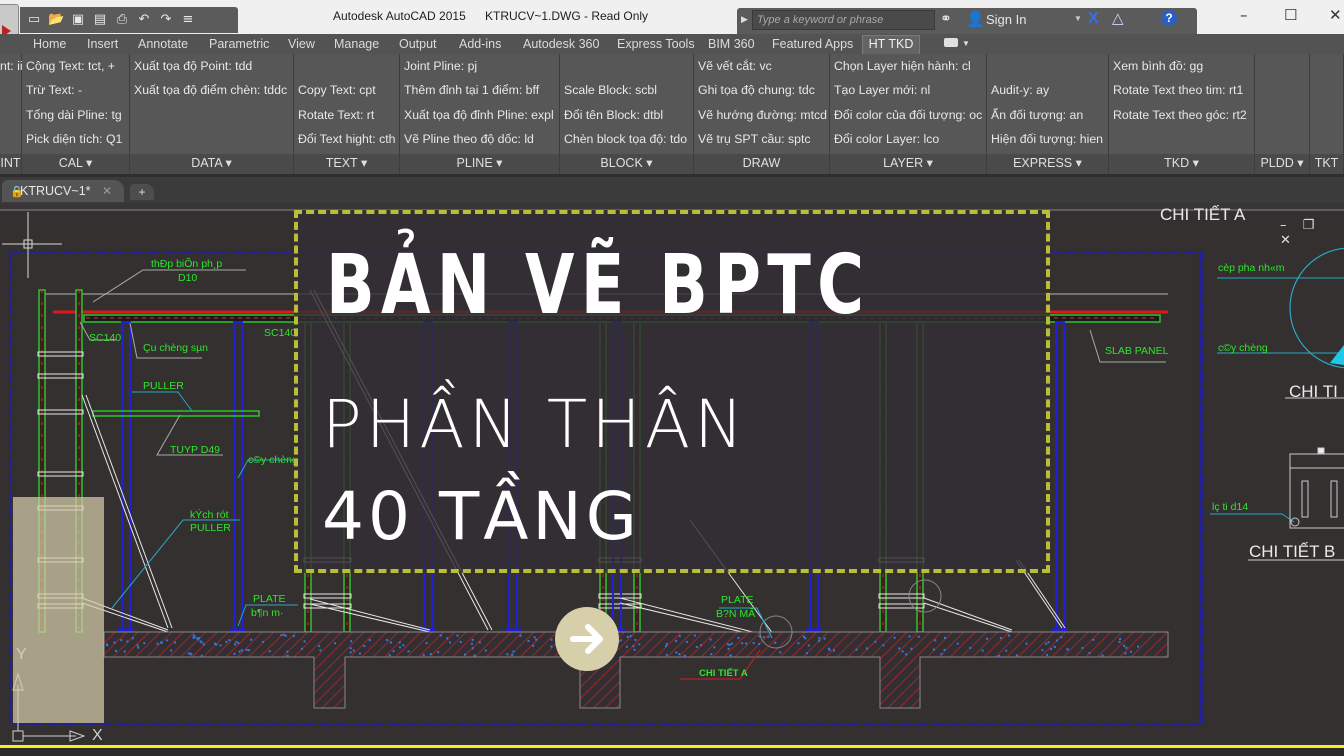 The height and width of the screenshot is (756, 1344). What do you see at coordinates (613, 115) in the screenshot?
I see `ribbon-item: Đổi tên Block: dtbl` at bounding box center [613, 115].